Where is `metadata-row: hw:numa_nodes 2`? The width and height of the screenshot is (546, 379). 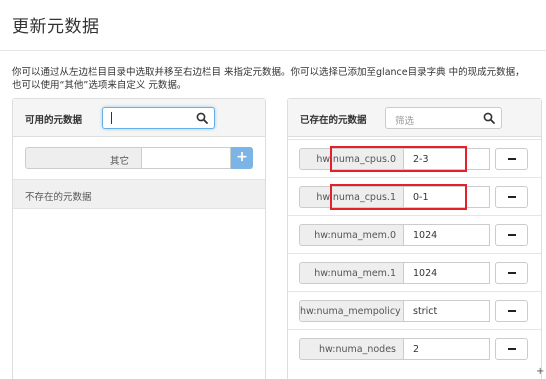 metadata-row: hw:numa_nodes 2 is located at coordinates (414, 348).